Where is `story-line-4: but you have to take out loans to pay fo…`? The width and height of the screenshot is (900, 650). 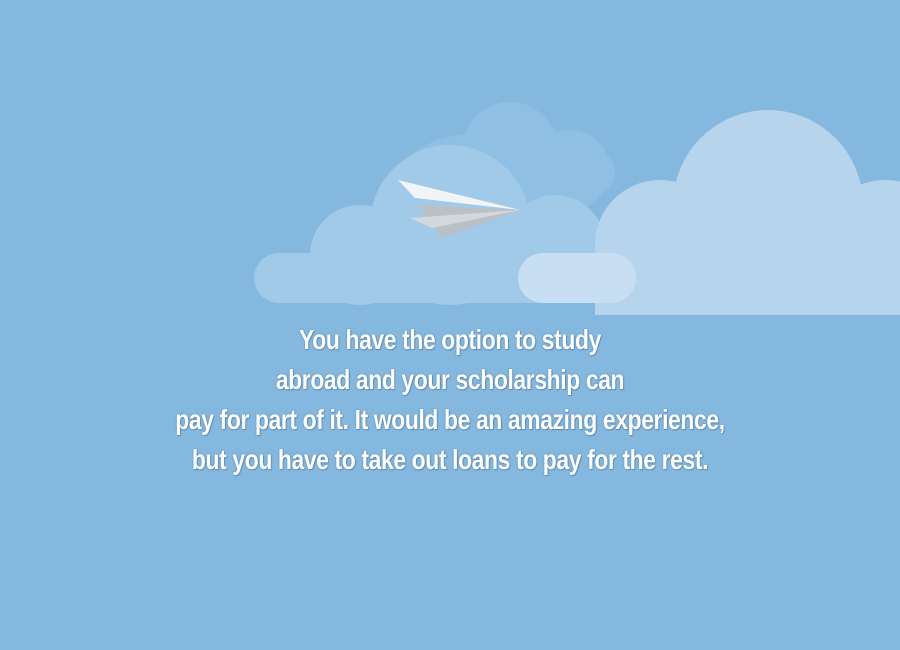
story-line-4: but you have to take out loans to pay fo… is located at coordinates (450, 459).